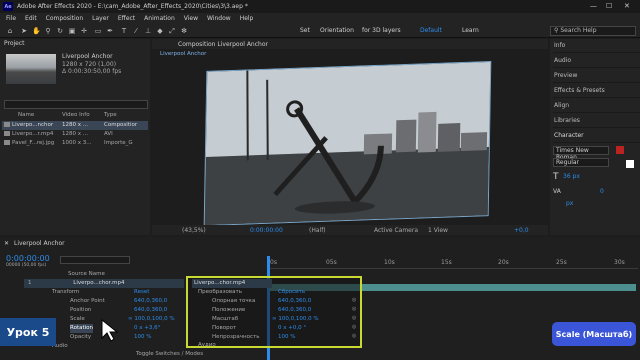 This screenshot has width=640, height=360. Describe the element at coordinates (75, 134) in the screenshot. I see `project-item: Liverpo...r.mp4 1280 x ... AVI` at that location.